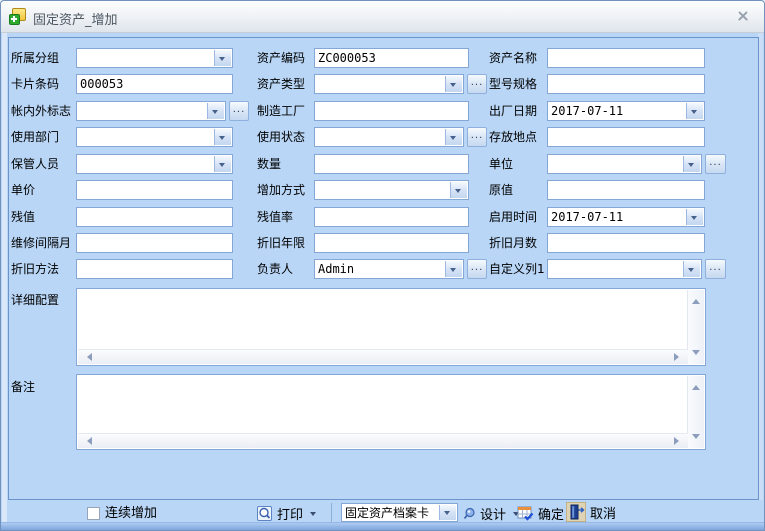 This screenshot has width=765, height=531. I want to click on exit-door-icon, so click(576, 512).